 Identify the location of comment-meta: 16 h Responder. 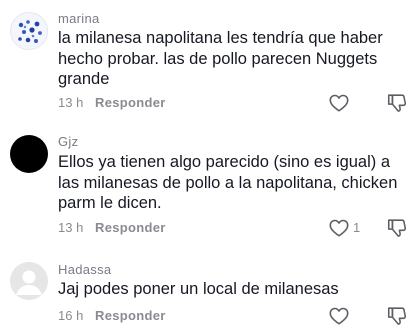
(112, 315).